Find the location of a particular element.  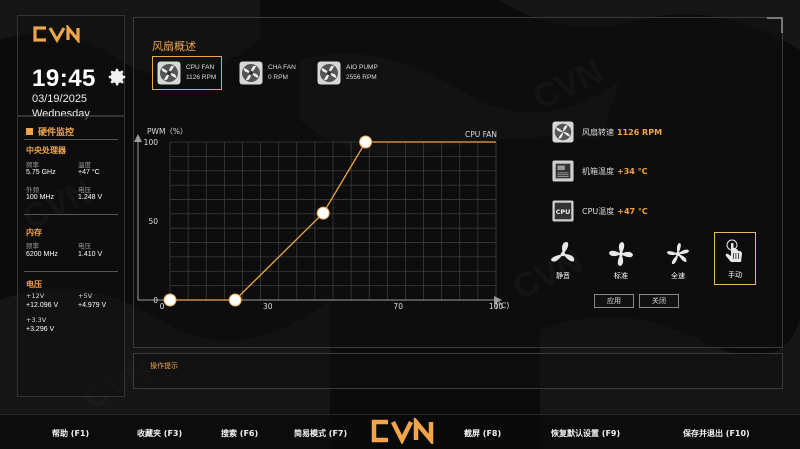

save-exit-button: 保存并退出 (F10) is located at coordinates (716, 433).